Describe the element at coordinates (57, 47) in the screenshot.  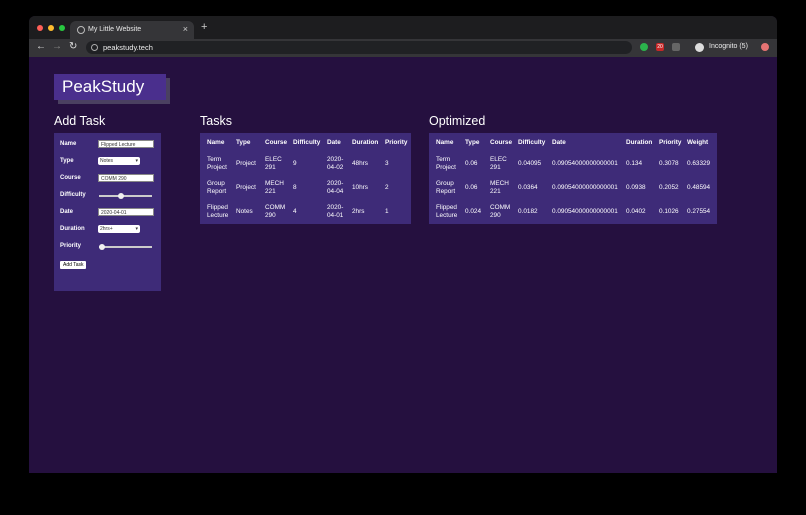
I see `forward-button: →` at that location.